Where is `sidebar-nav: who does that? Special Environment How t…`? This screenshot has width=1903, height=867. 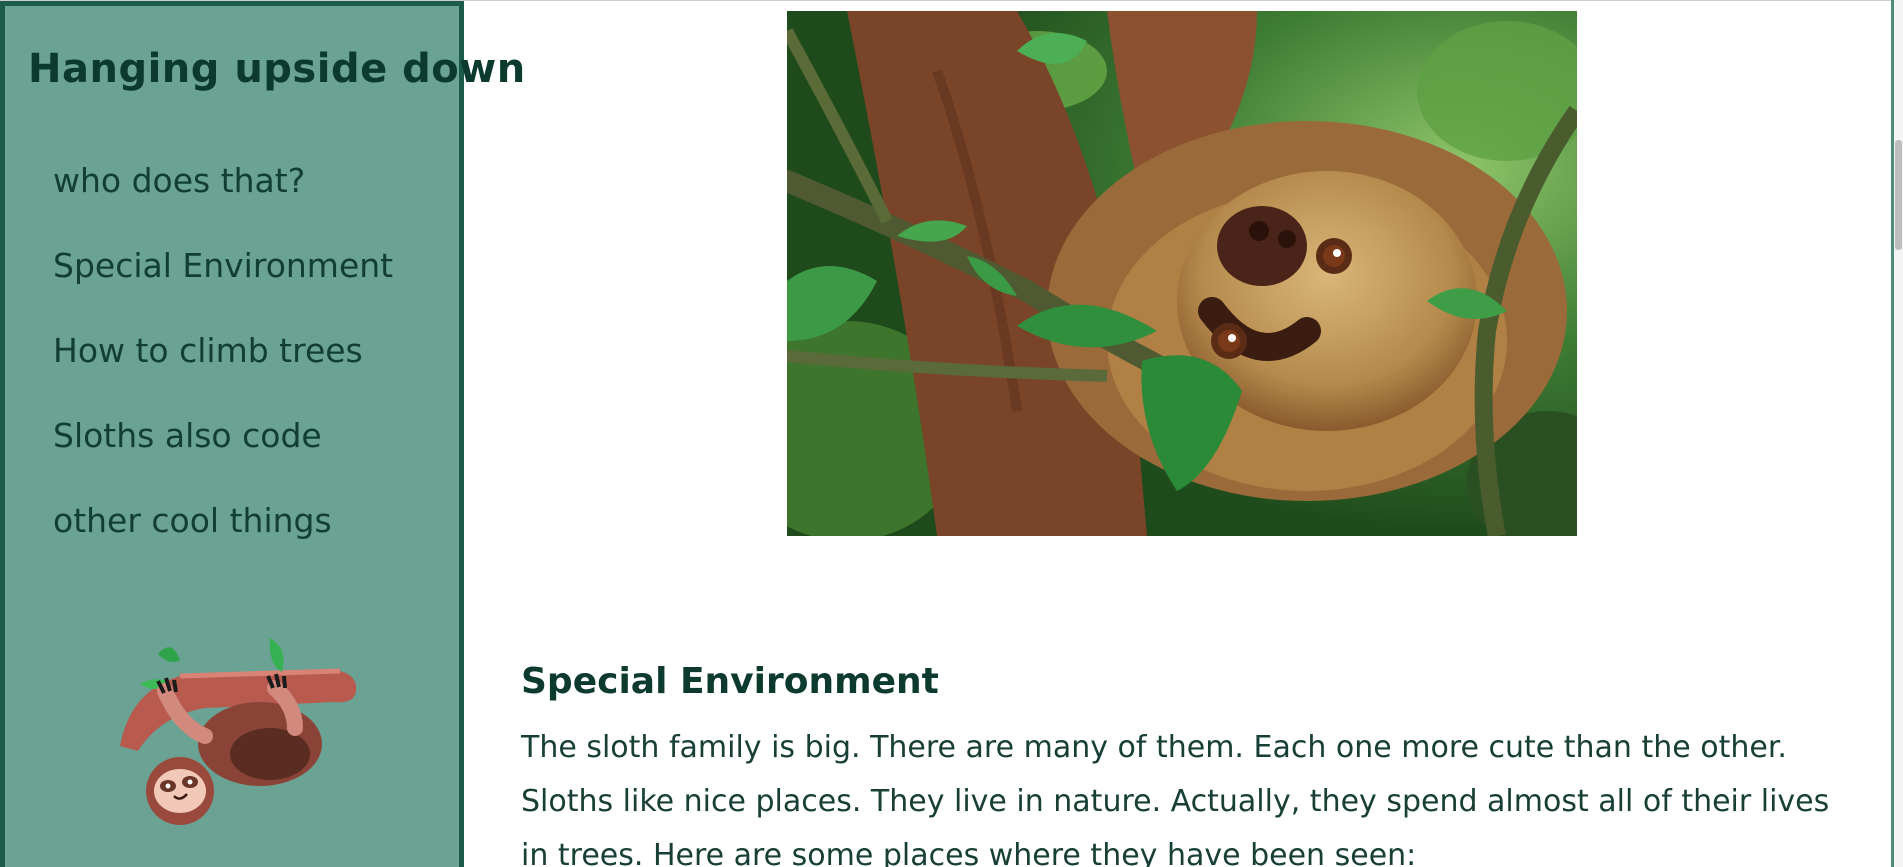 sidebar-nav: who does that? Special Environment How t… is located at coordinates (223, 373).